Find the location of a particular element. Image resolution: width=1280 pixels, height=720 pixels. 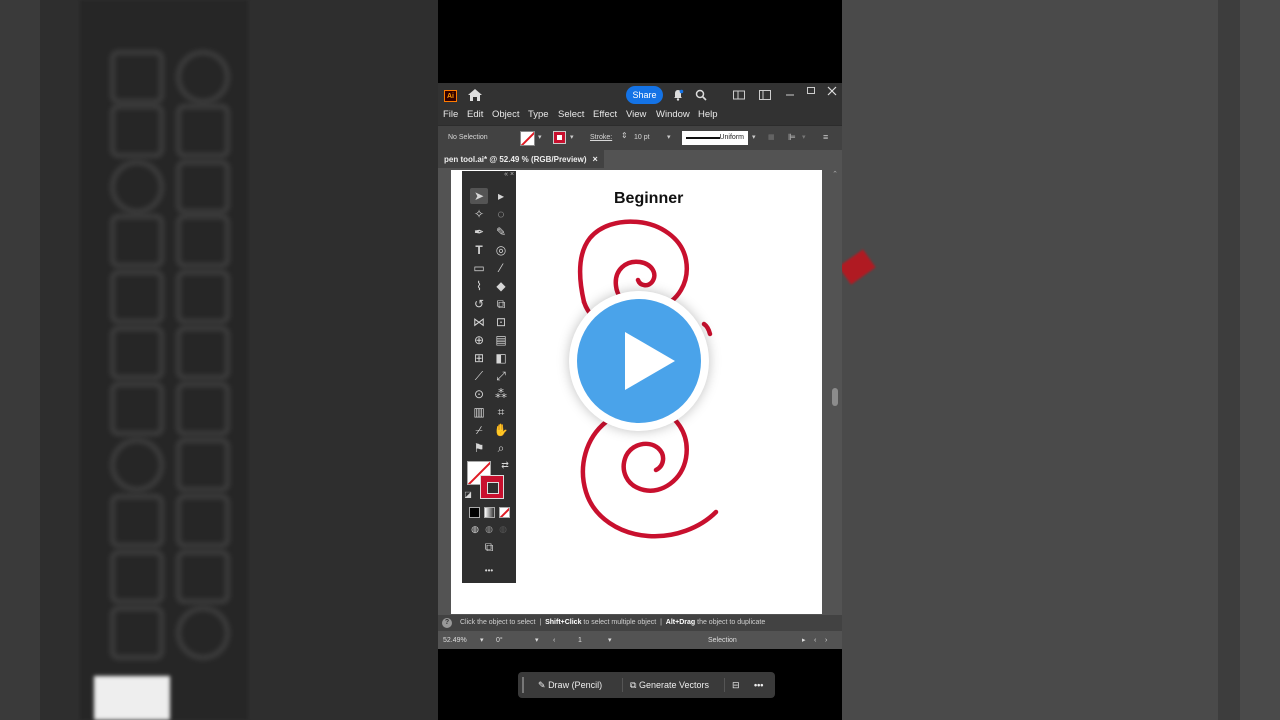

fill-dropdown-icon: ▾ is located at coordinates (540, 137).